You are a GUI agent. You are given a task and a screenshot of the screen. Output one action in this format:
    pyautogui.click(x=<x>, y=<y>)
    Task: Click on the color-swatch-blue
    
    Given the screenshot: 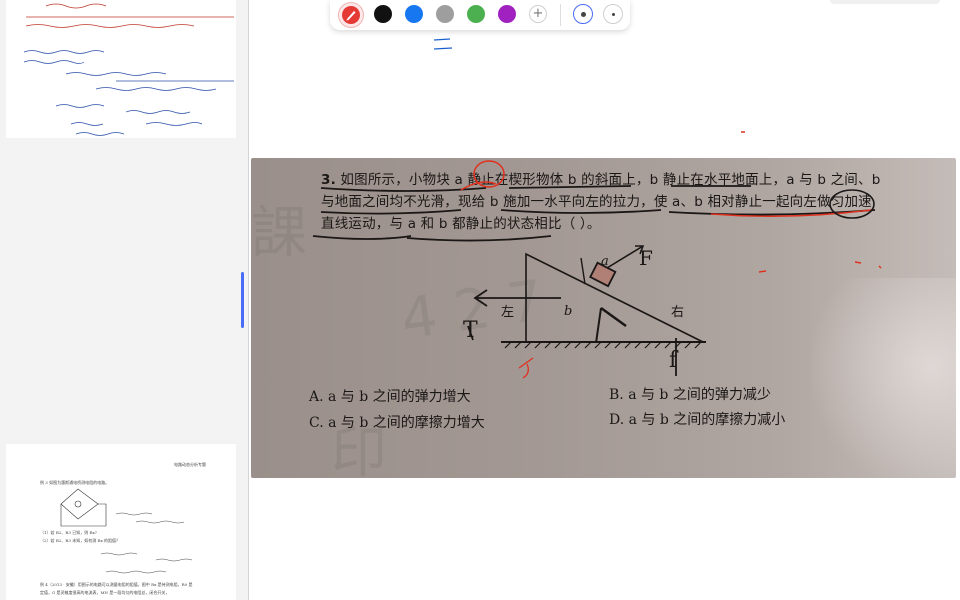 What is the action you would take?
    pyautogui.click(x=414, y=14)
    